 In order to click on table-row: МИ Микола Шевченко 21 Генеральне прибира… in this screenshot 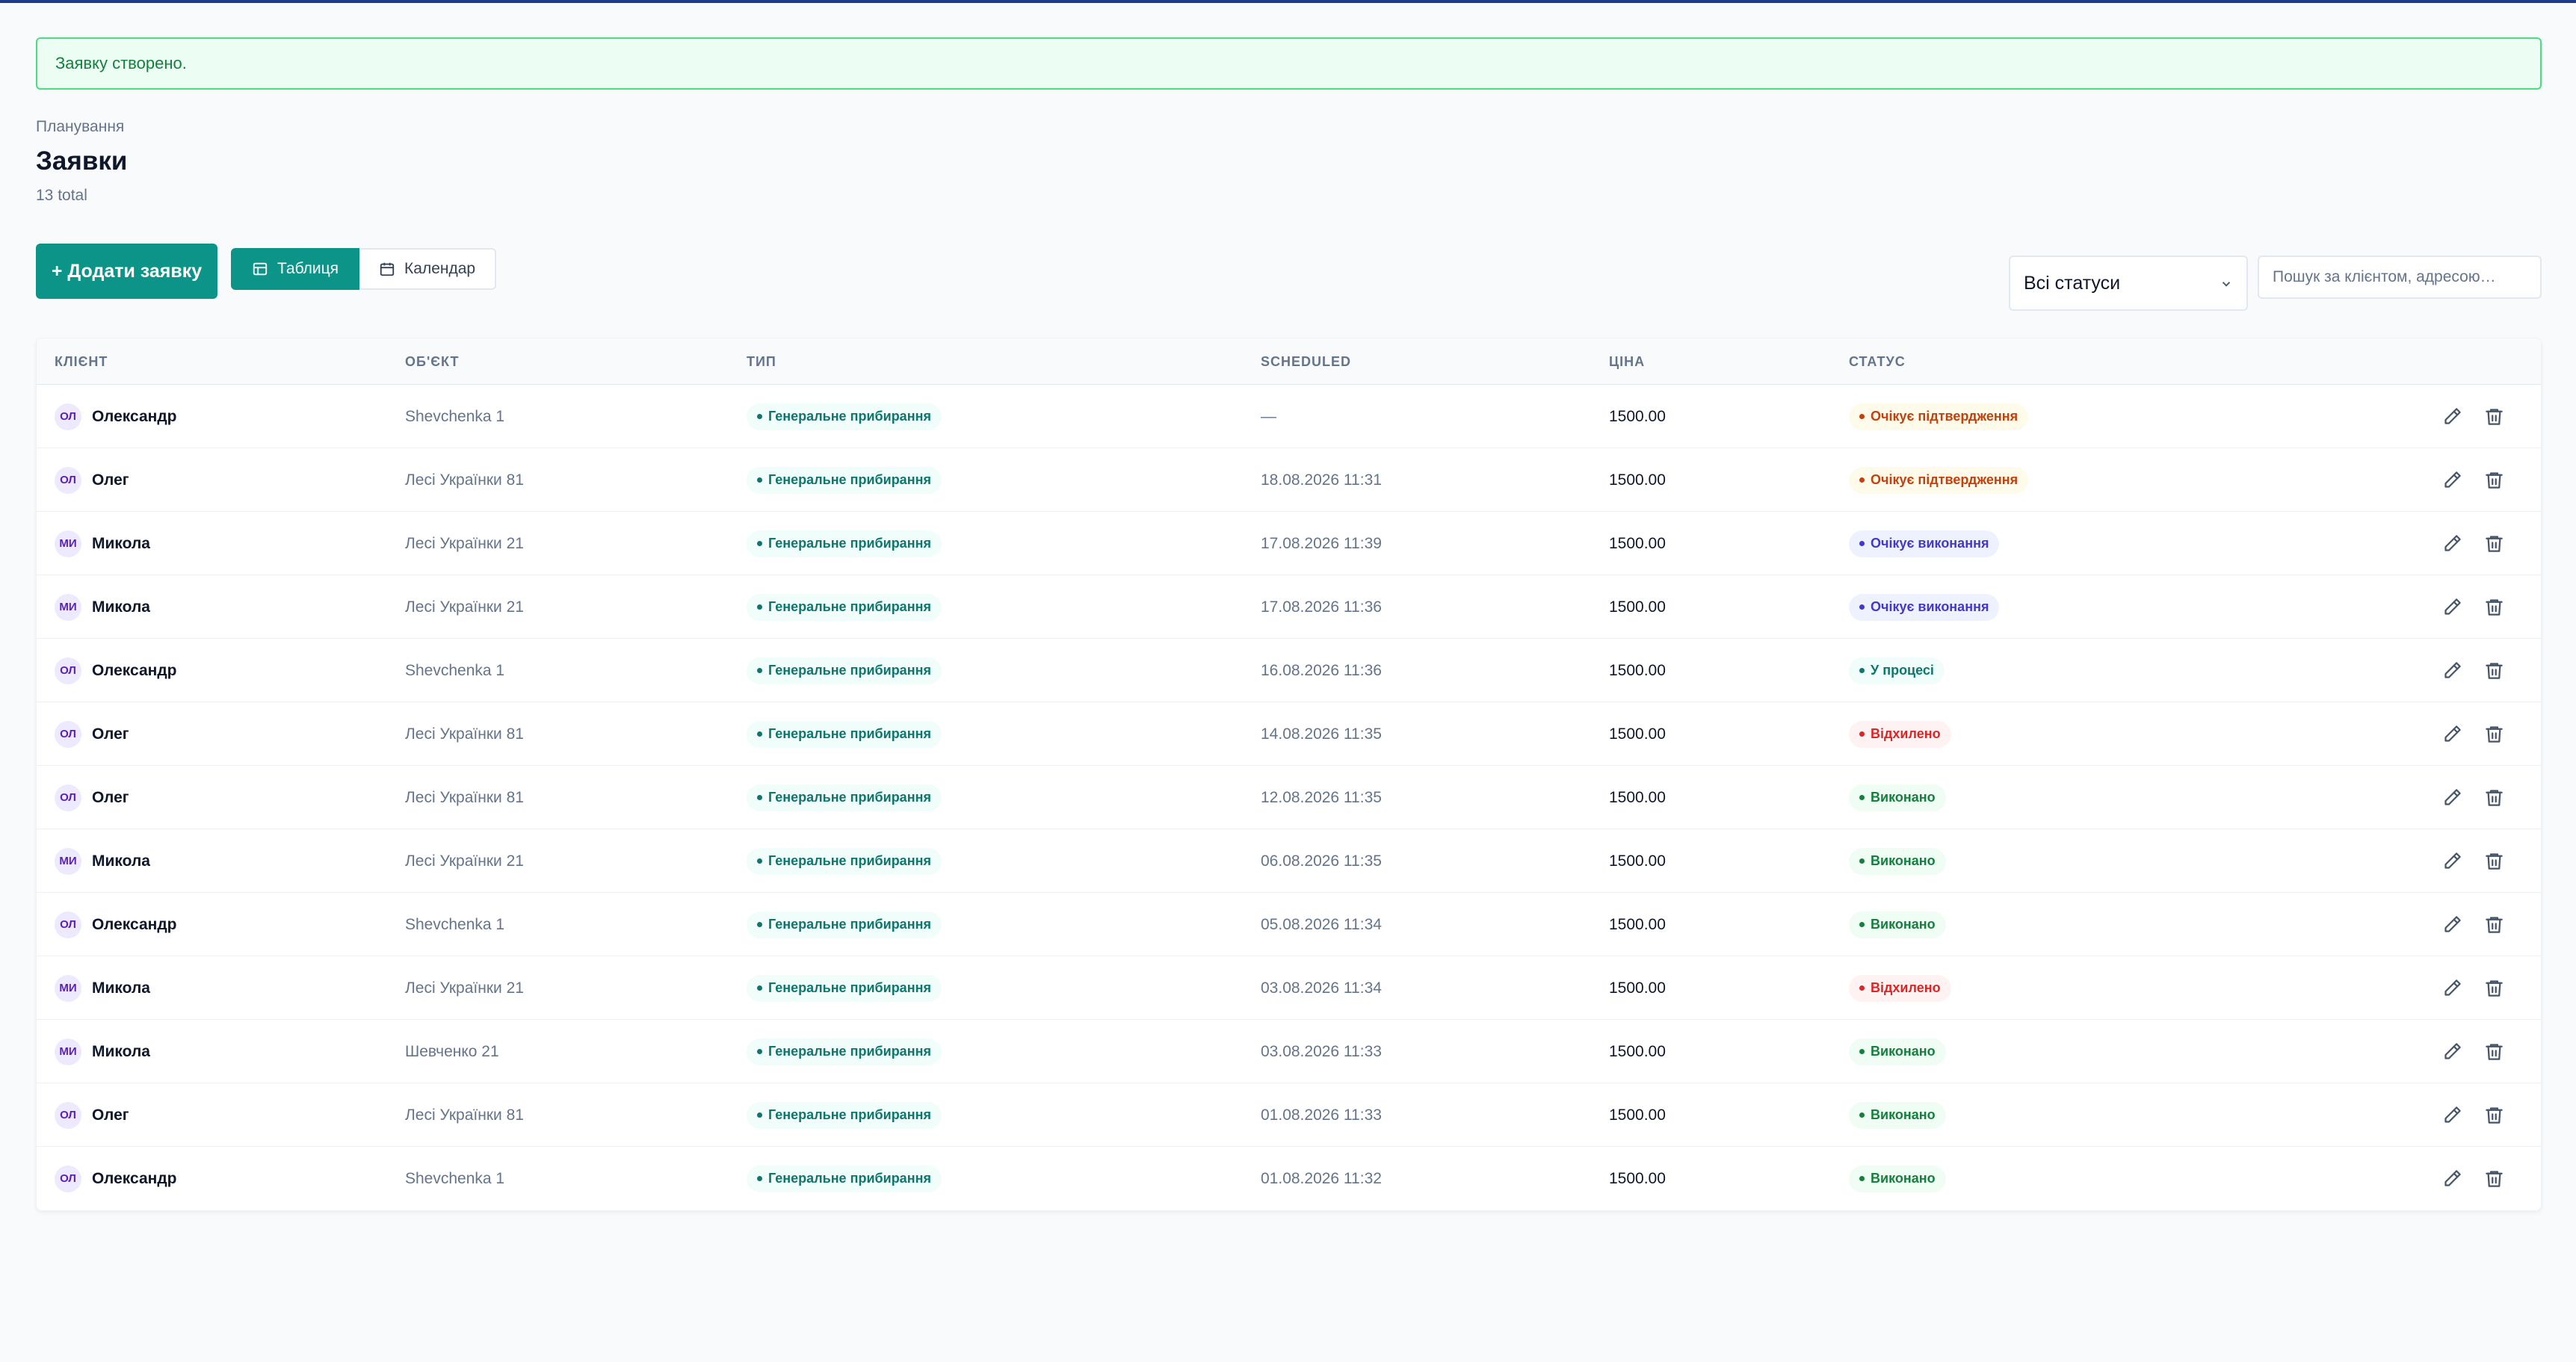, I will do `click(1289, 1051)`.